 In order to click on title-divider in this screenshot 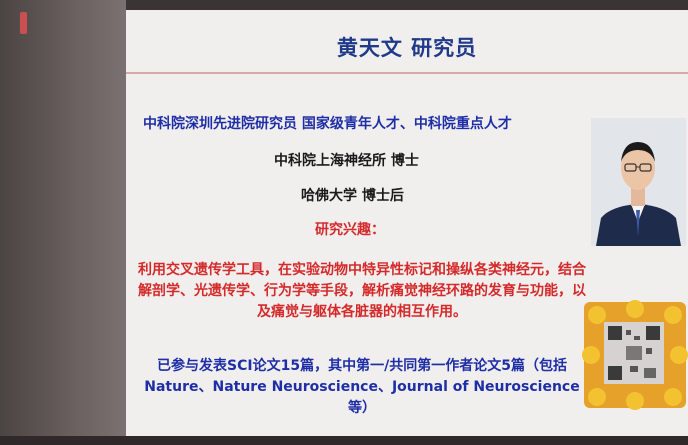, I will do `click(407, 73)`.